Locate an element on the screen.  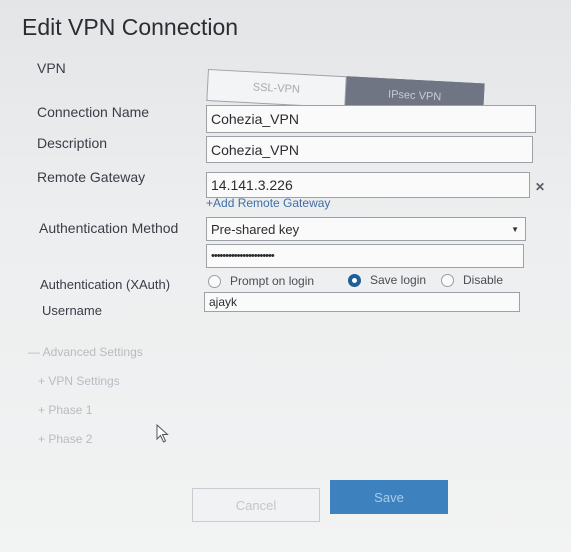
preshared-key-value: •••••••••••••••••••••• is located at coordinates (243, 256).